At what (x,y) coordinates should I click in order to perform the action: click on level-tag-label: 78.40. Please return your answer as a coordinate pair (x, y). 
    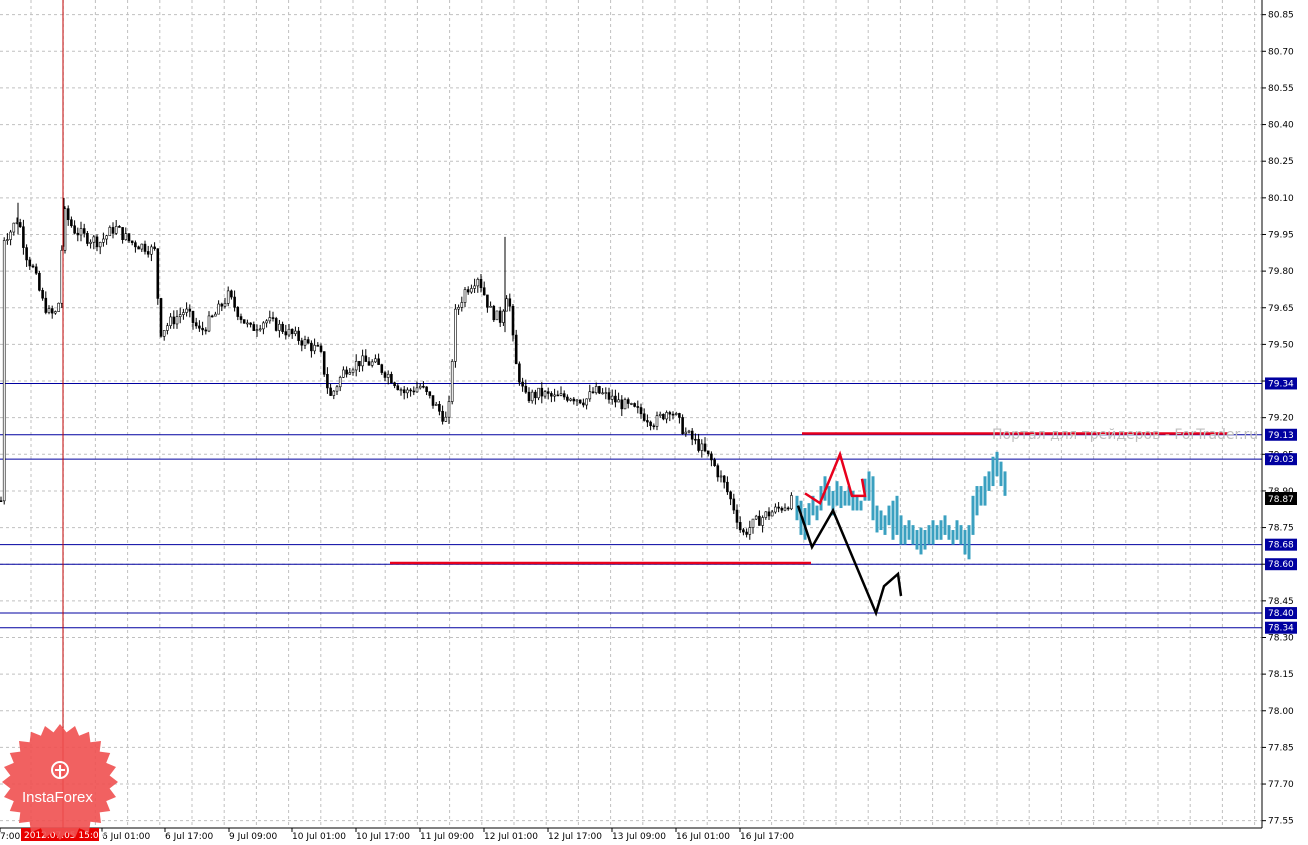
    Looking at the image, I should click on (1281, 614).